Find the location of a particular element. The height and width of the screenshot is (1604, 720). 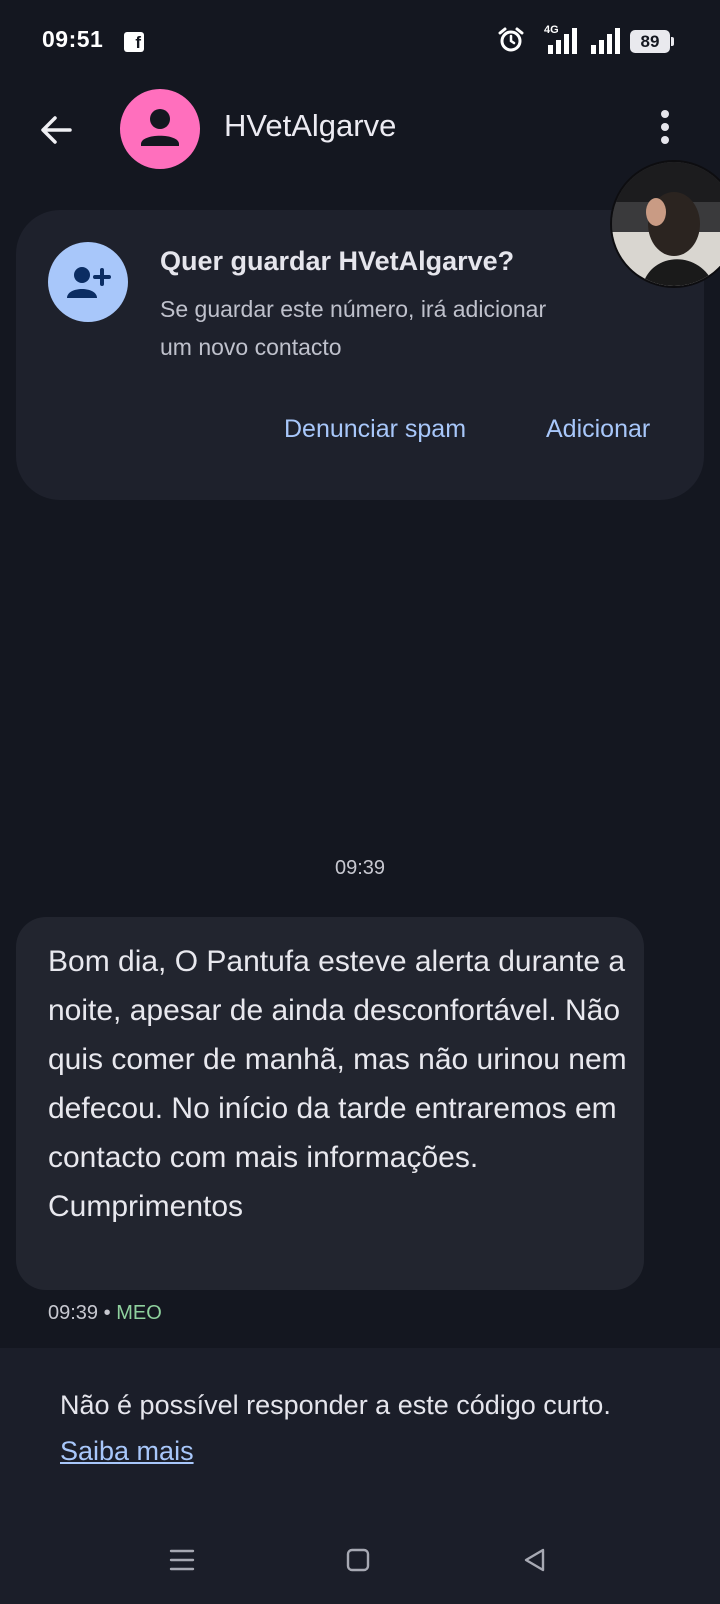

status-bar: 09:51 f 4G 89 is located at coordinates (360, 40).